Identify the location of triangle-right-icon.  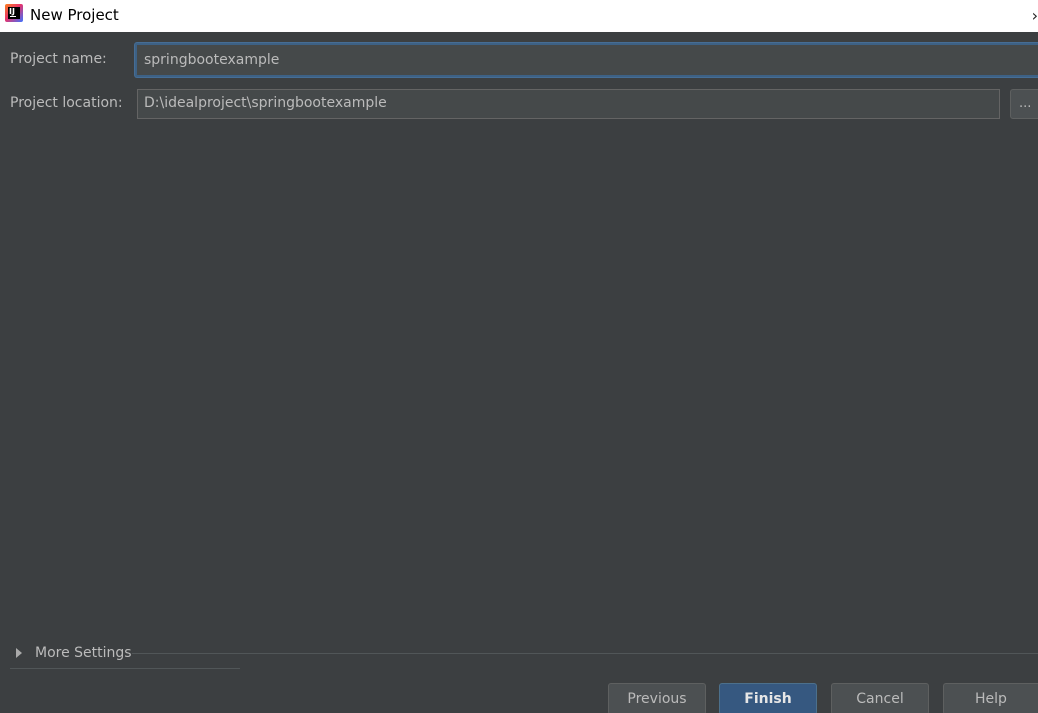
(19, 653).